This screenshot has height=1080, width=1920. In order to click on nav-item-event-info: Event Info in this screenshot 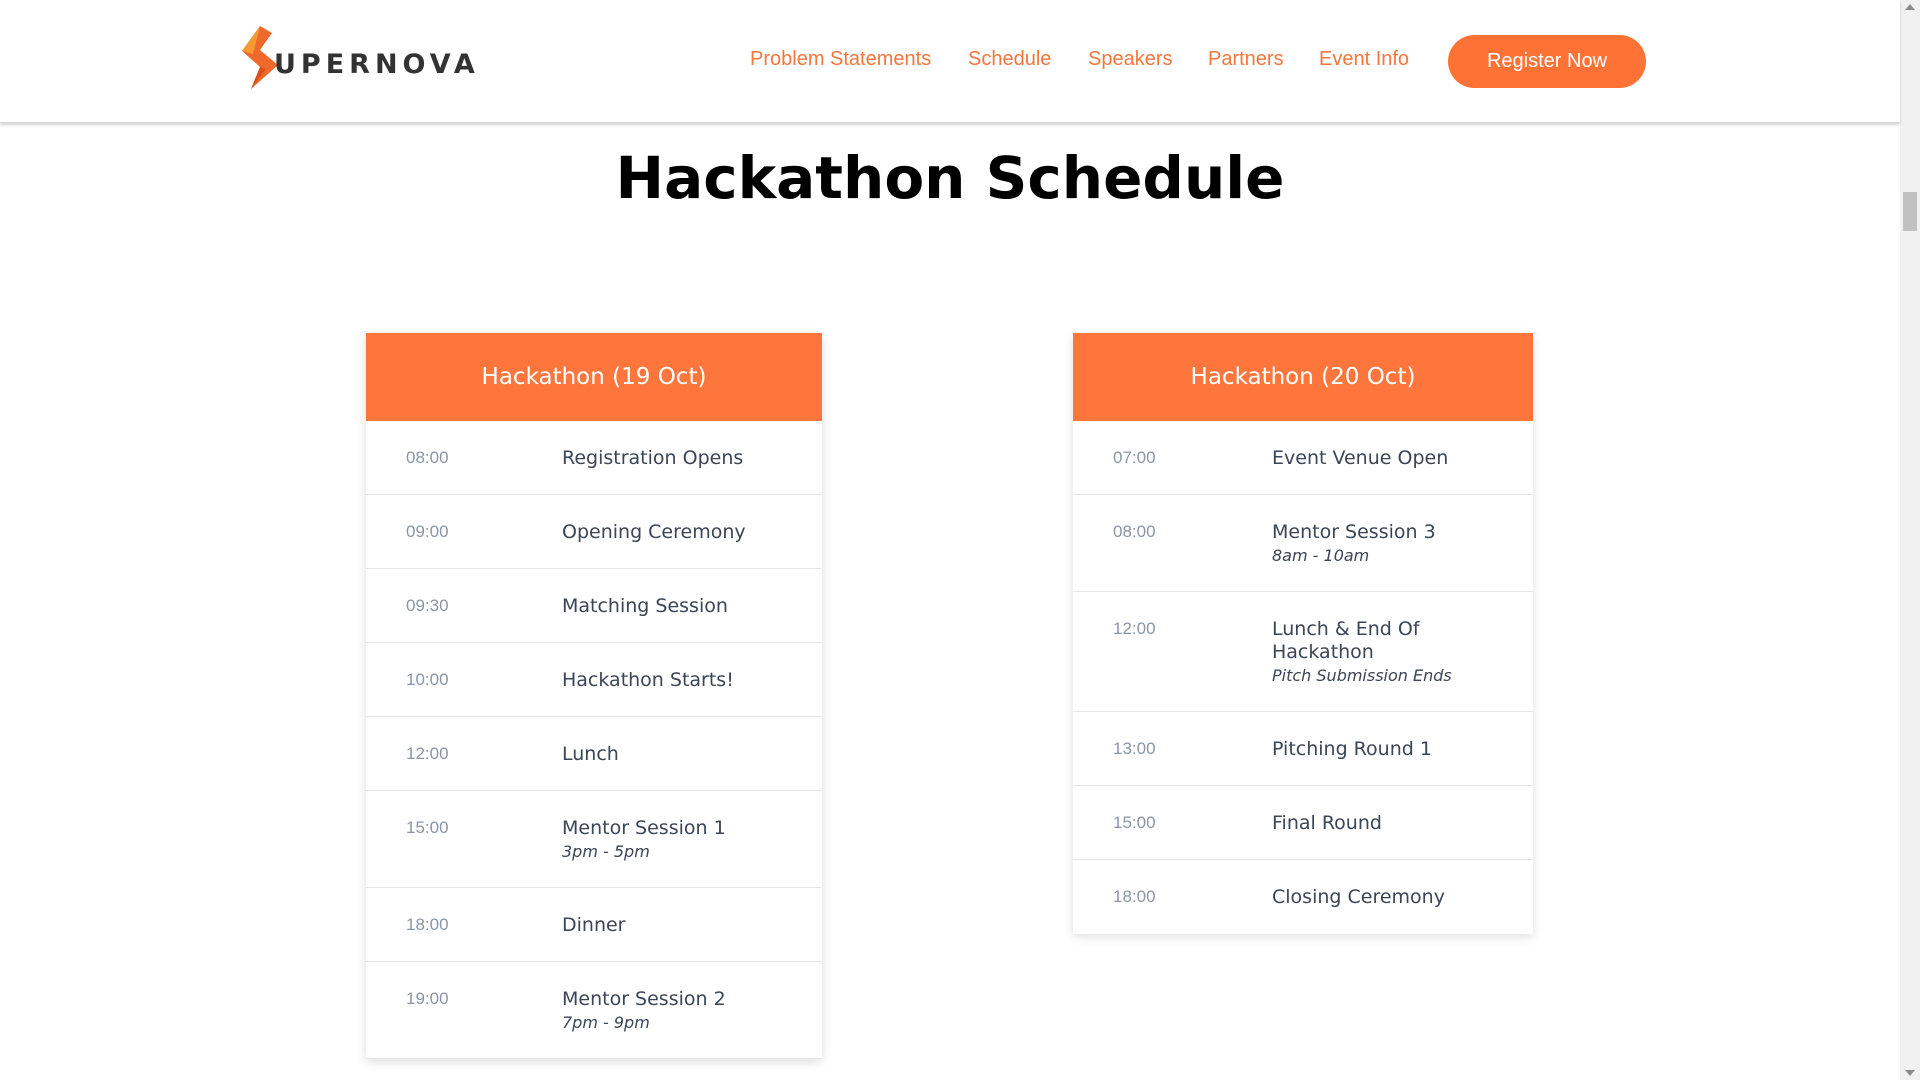, I will do `click(1364, 59)`.